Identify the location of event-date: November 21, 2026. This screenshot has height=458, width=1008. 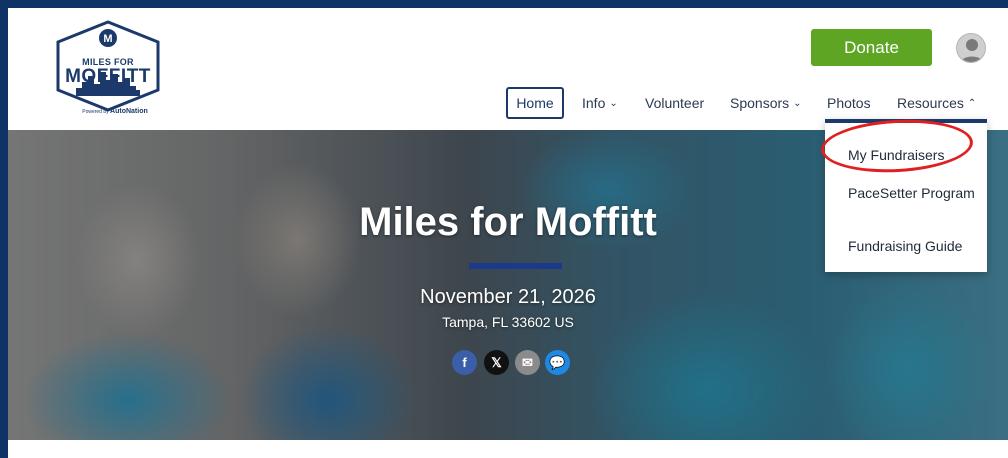
(508, 297).